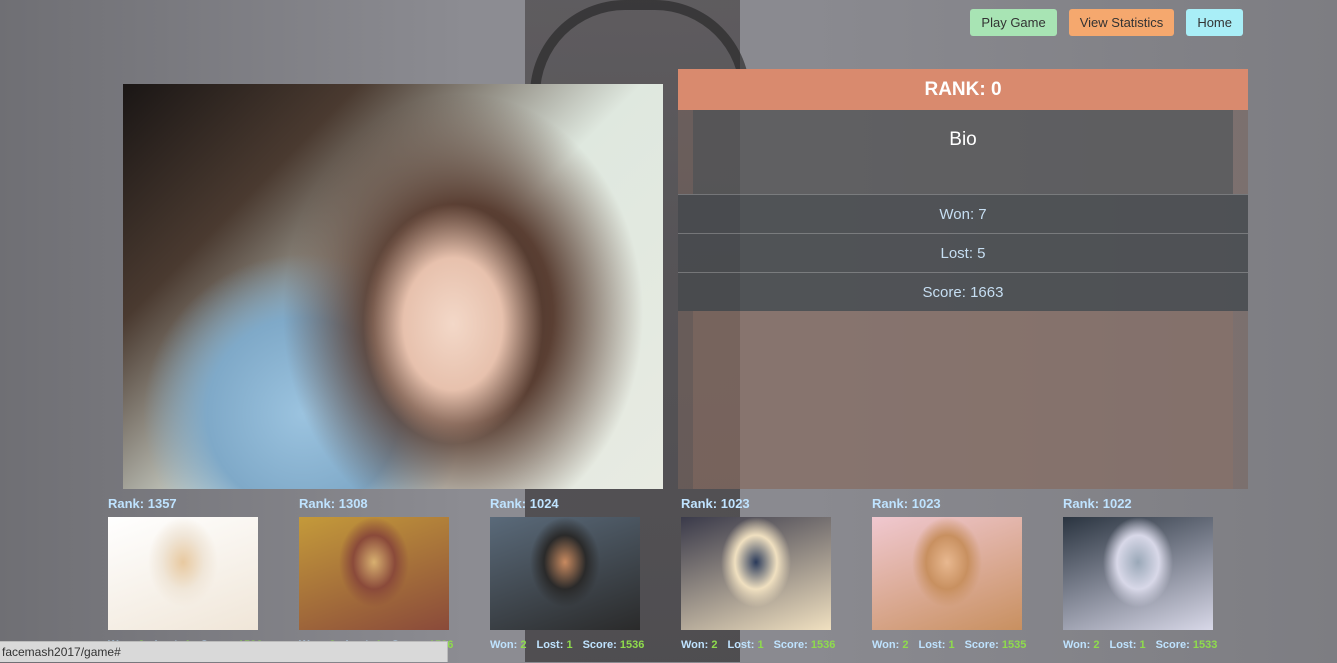 The width and height of the screenshot is (1337, 663). I want to click on thumbnail-rank: Rank: 1024, so click(524, 503).